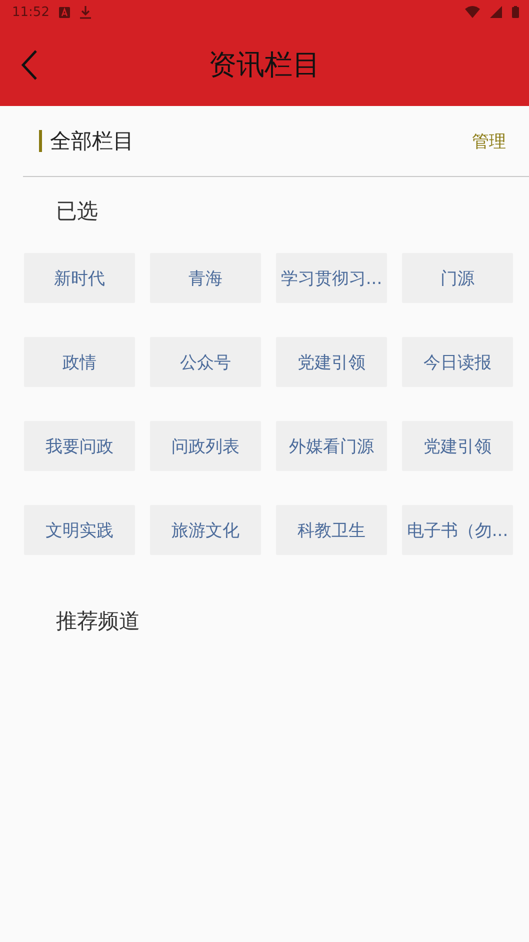 The image size is (529, 942). I want to click on channel-tag: 新时代, so click(79, 278).